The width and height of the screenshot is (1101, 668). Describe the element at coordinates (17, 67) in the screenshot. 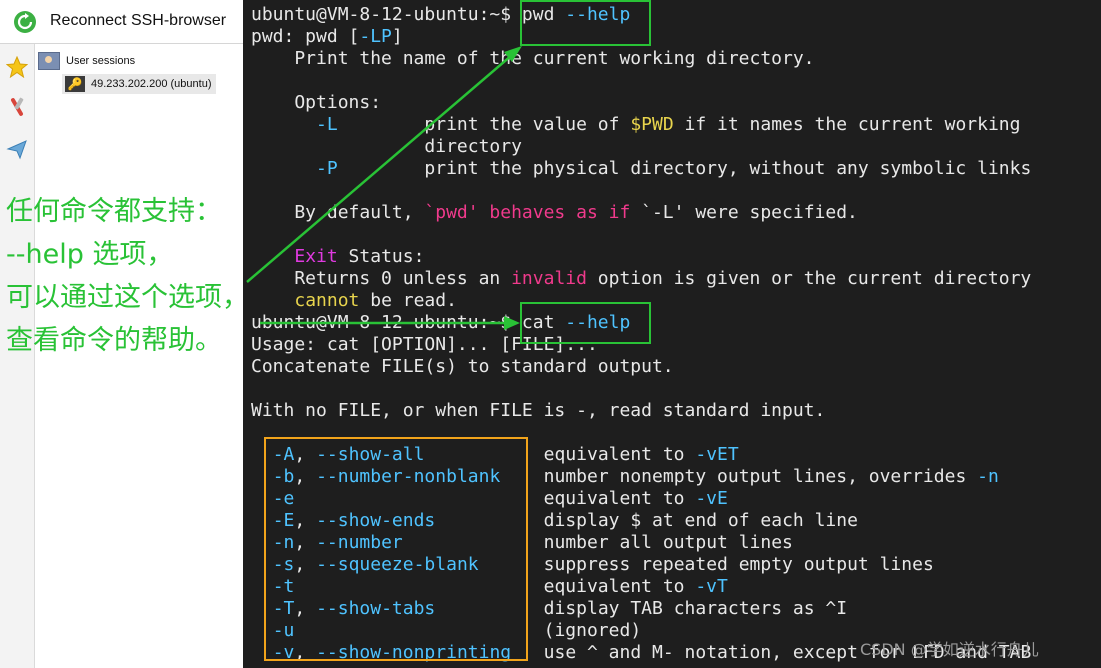

I see `star-icon` at that location.